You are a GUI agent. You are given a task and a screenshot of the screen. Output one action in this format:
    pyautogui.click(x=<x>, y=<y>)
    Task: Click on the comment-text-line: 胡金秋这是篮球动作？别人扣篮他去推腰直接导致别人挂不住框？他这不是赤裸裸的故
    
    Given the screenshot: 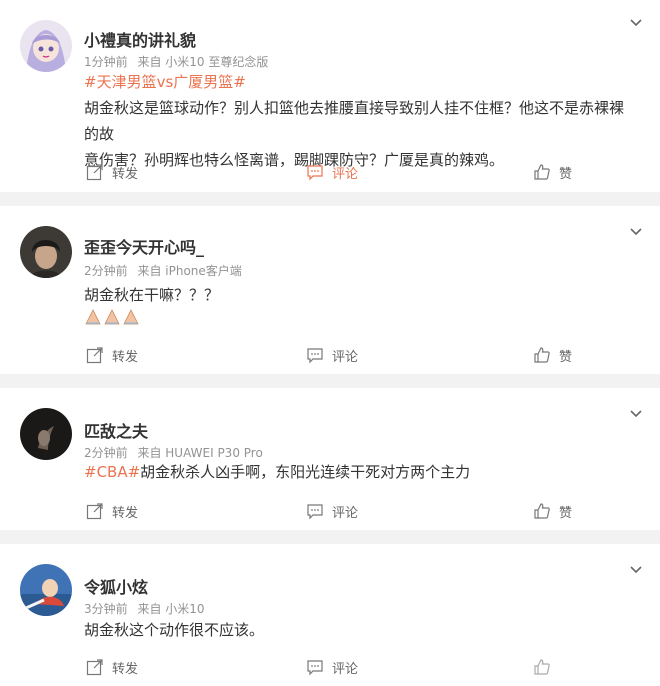 What is the action you would take?
    pyautogui.click(x=354, y=121)
    